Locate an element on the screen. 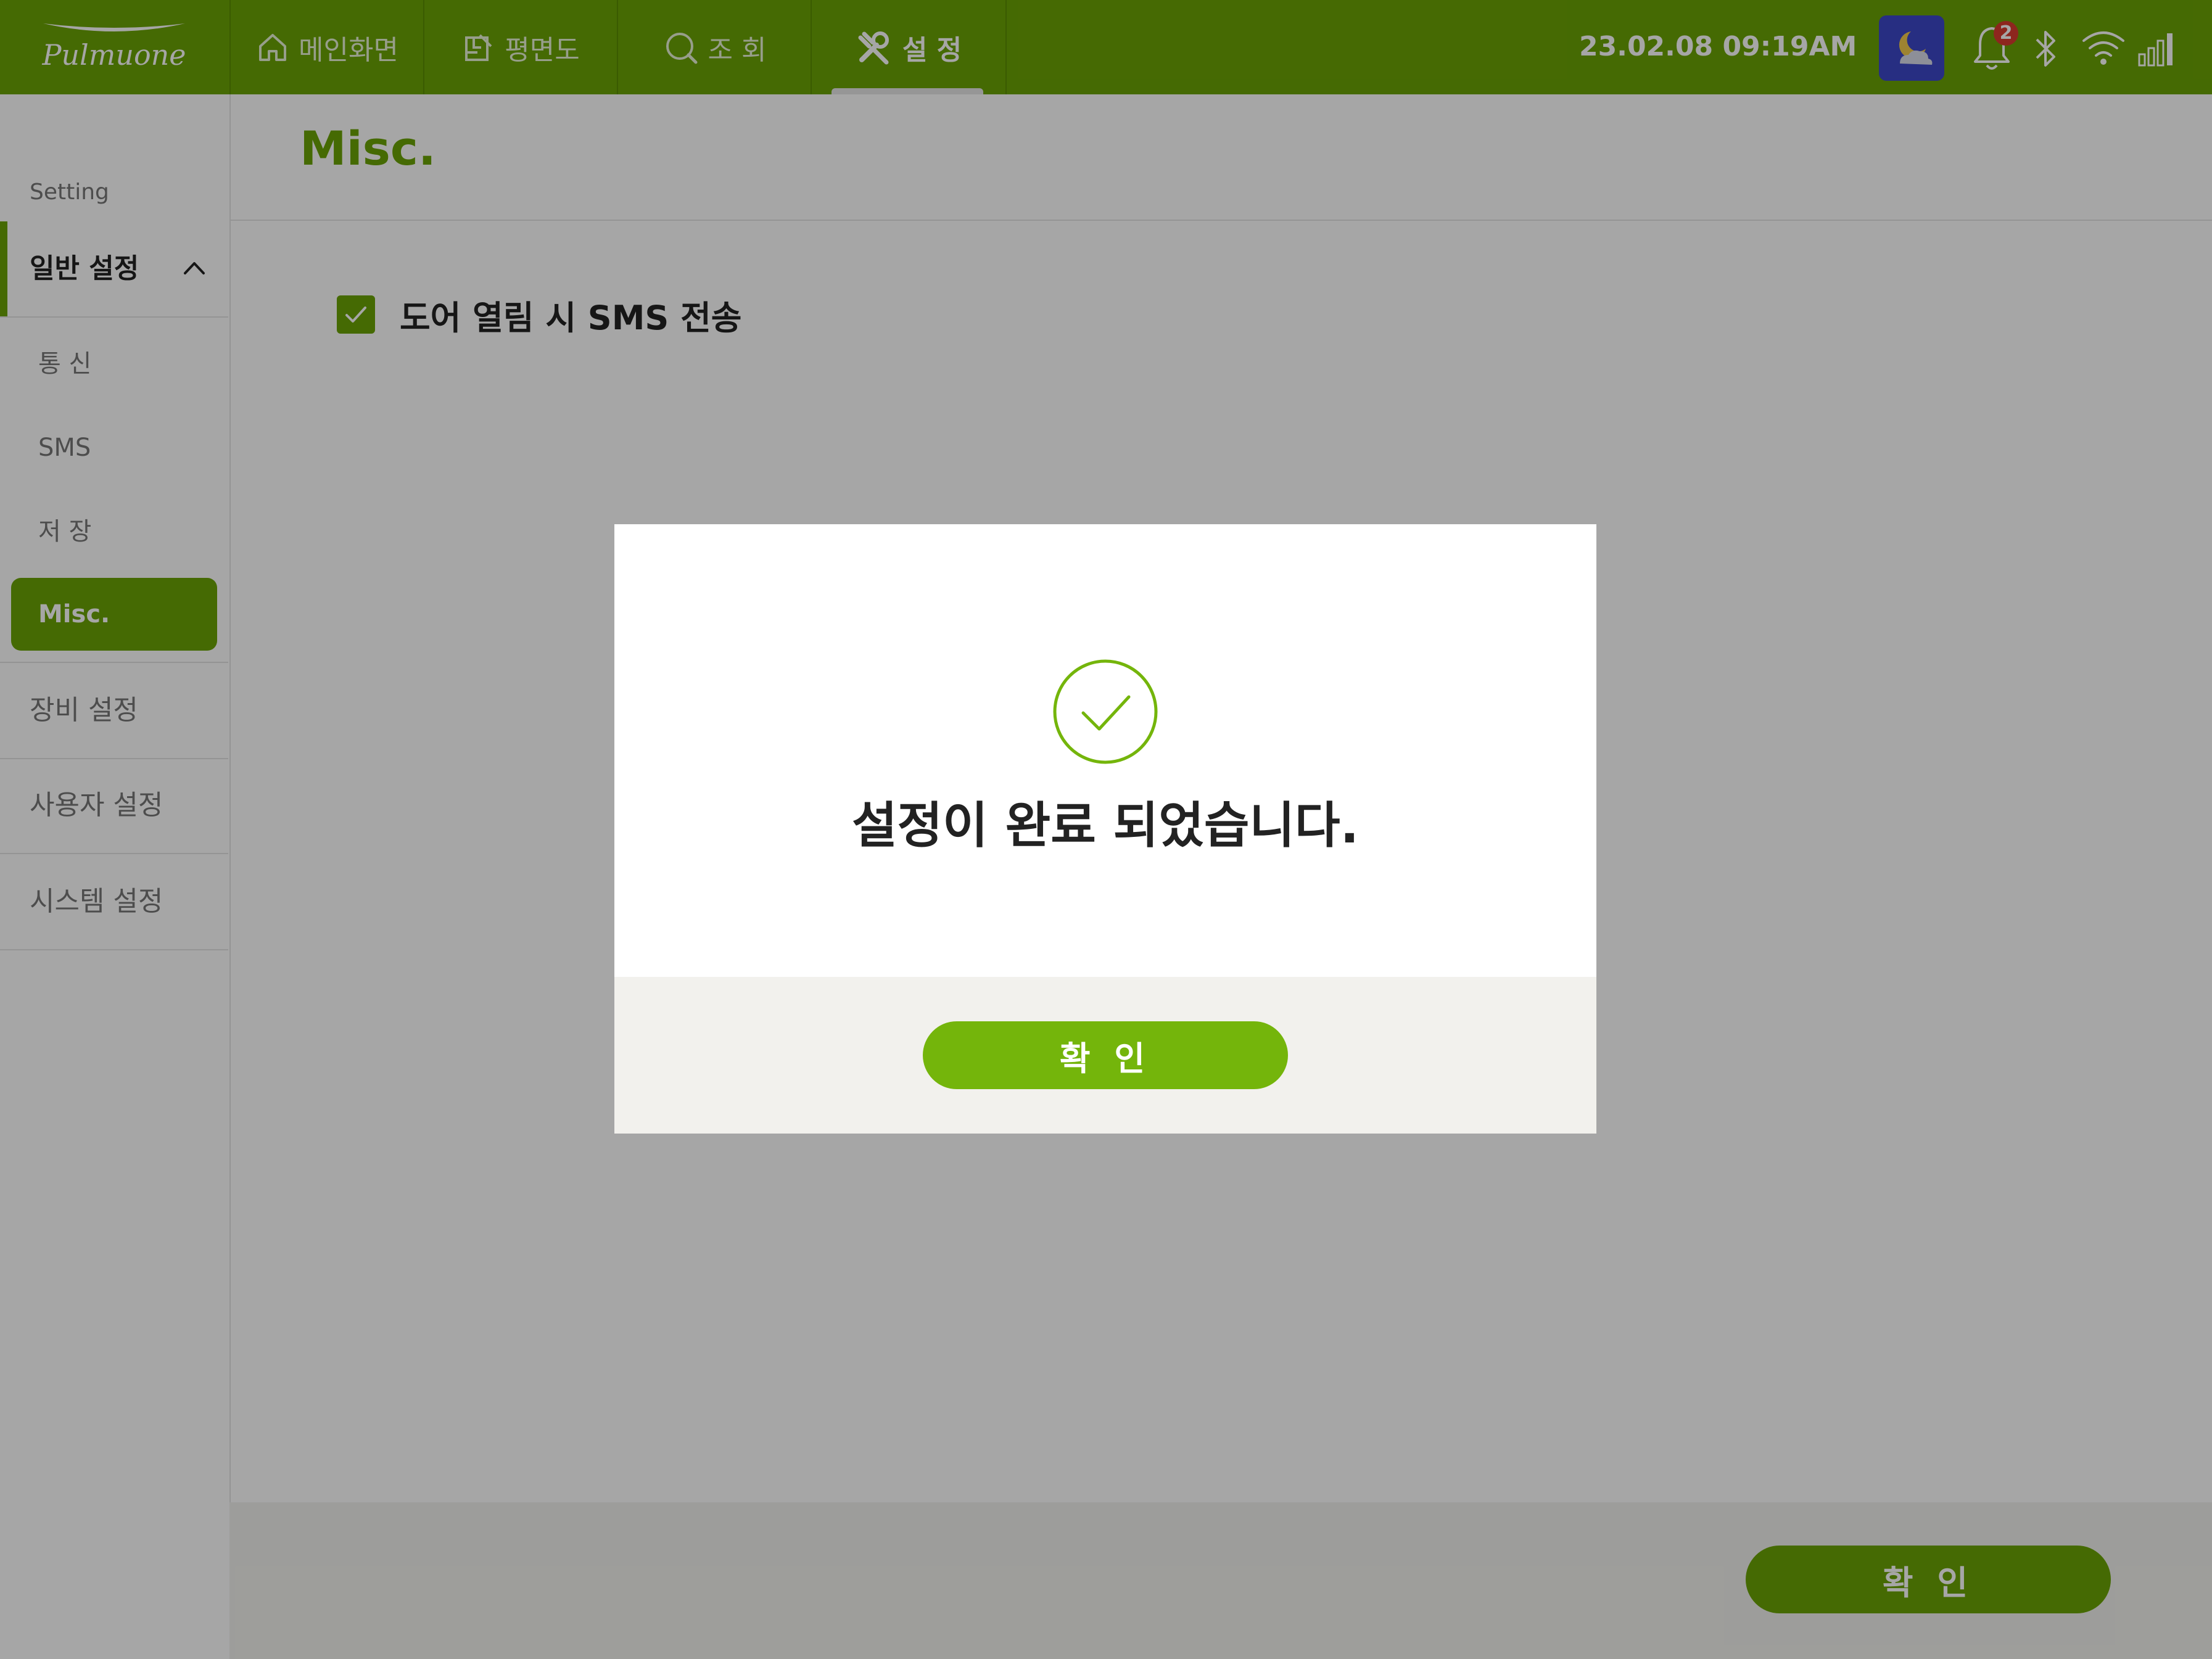  dialog-message: 설정이 완료 되었습니다. is located at coordinates (1105, 825).